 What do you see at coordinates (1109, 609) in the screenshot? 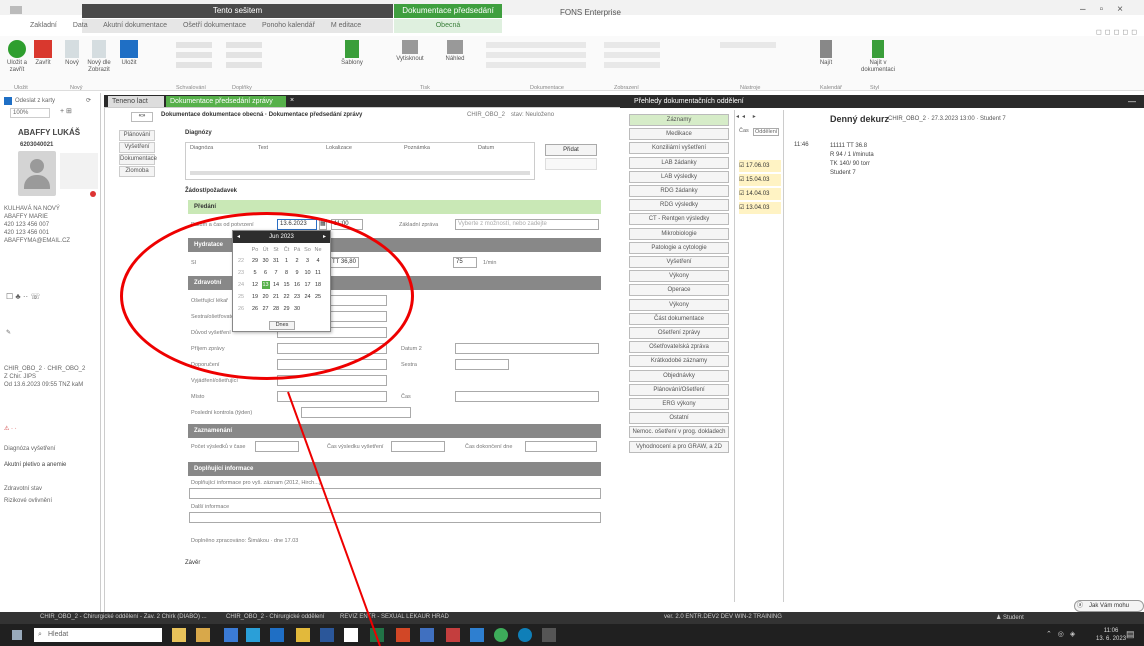
I see `assistant-bubble: ⓐJak Vám mohu pomoci?` at bounding box center [1109, 609].